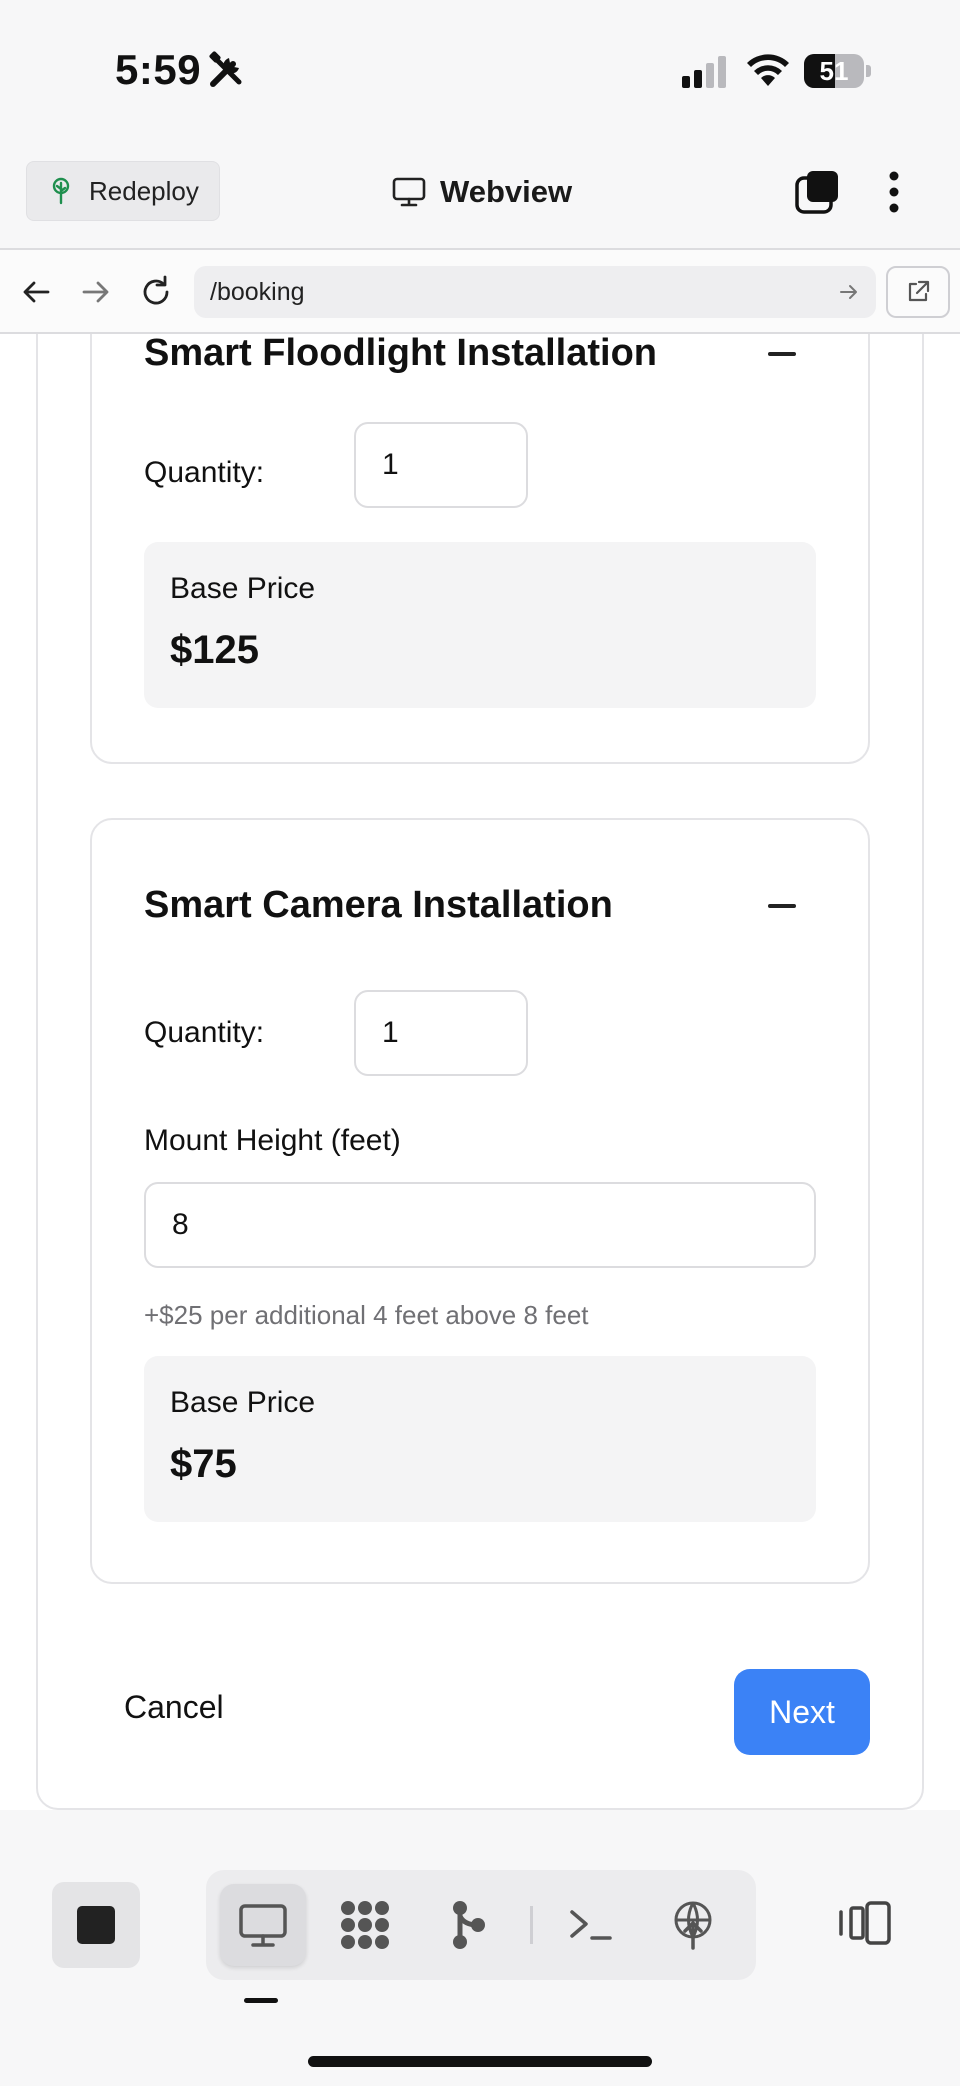 The height and width of the screenshot is (2086, 960). I want to click on open-external-button, so click(918, 292).